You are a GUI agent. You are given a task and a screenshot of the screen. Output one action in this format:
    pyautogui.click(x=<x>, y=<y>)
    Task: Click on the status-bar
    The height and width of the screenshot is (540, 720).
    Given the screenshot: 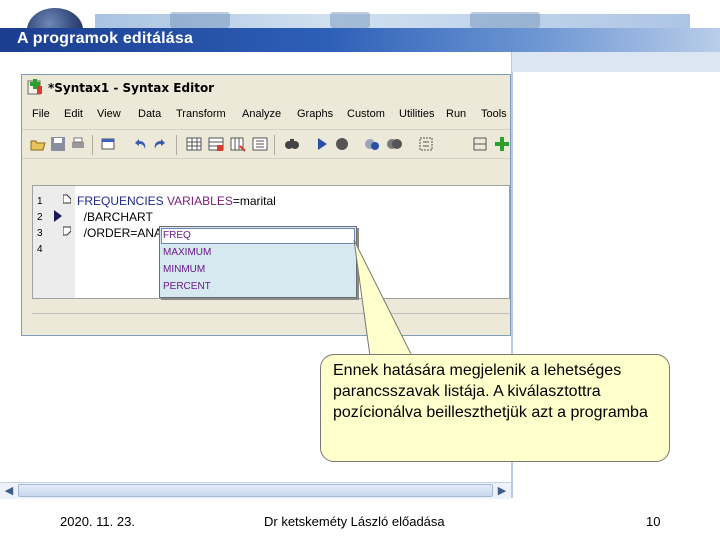 What is the action you would take?
    pyautogui.click(x=271, y=322)
    